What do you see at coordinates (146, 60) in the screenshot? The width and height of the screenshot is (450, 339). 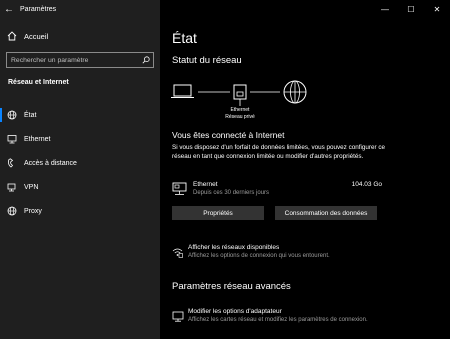 I see `search-icon` at bounding box center [146, 60].